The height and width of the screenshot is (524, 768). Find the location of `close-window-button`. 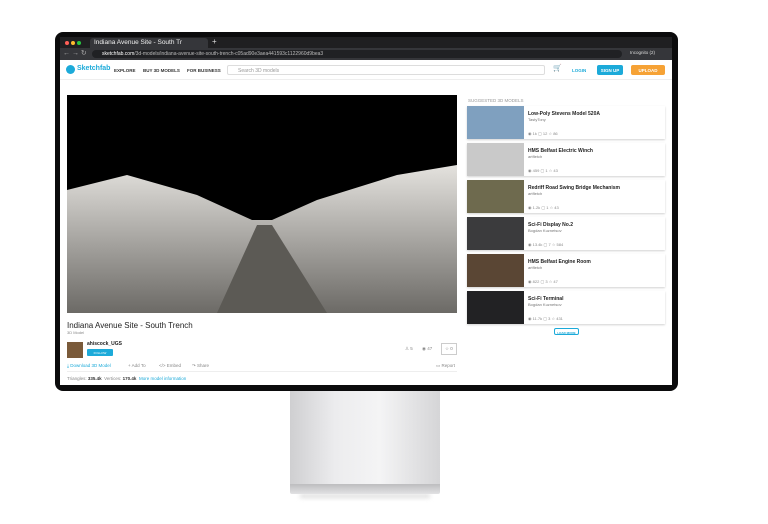

close-window-button is located at coordinates (67, 43).